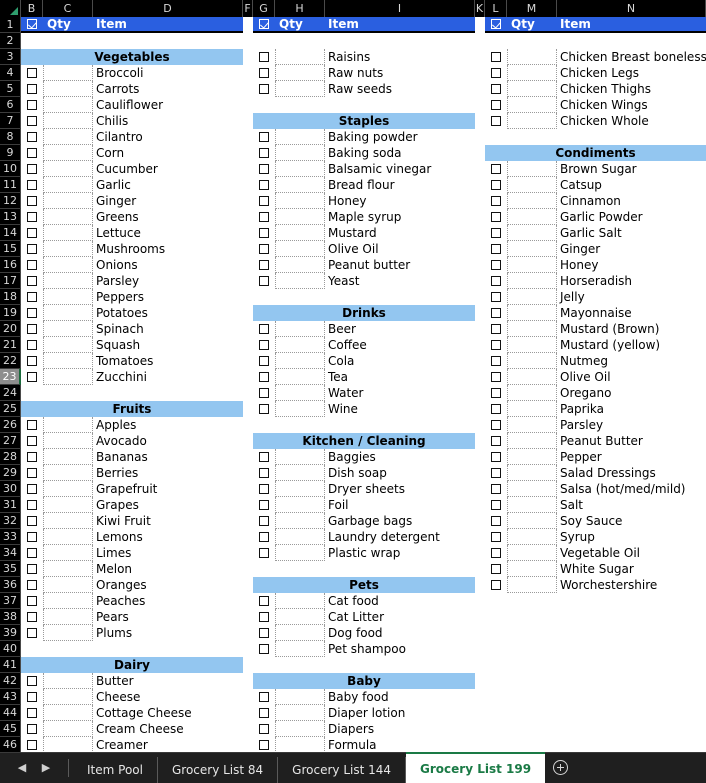  Describe the element at coordinates (631, 313) in the screenshot. I see `item-name-cell: Mayonnaise` at that location.